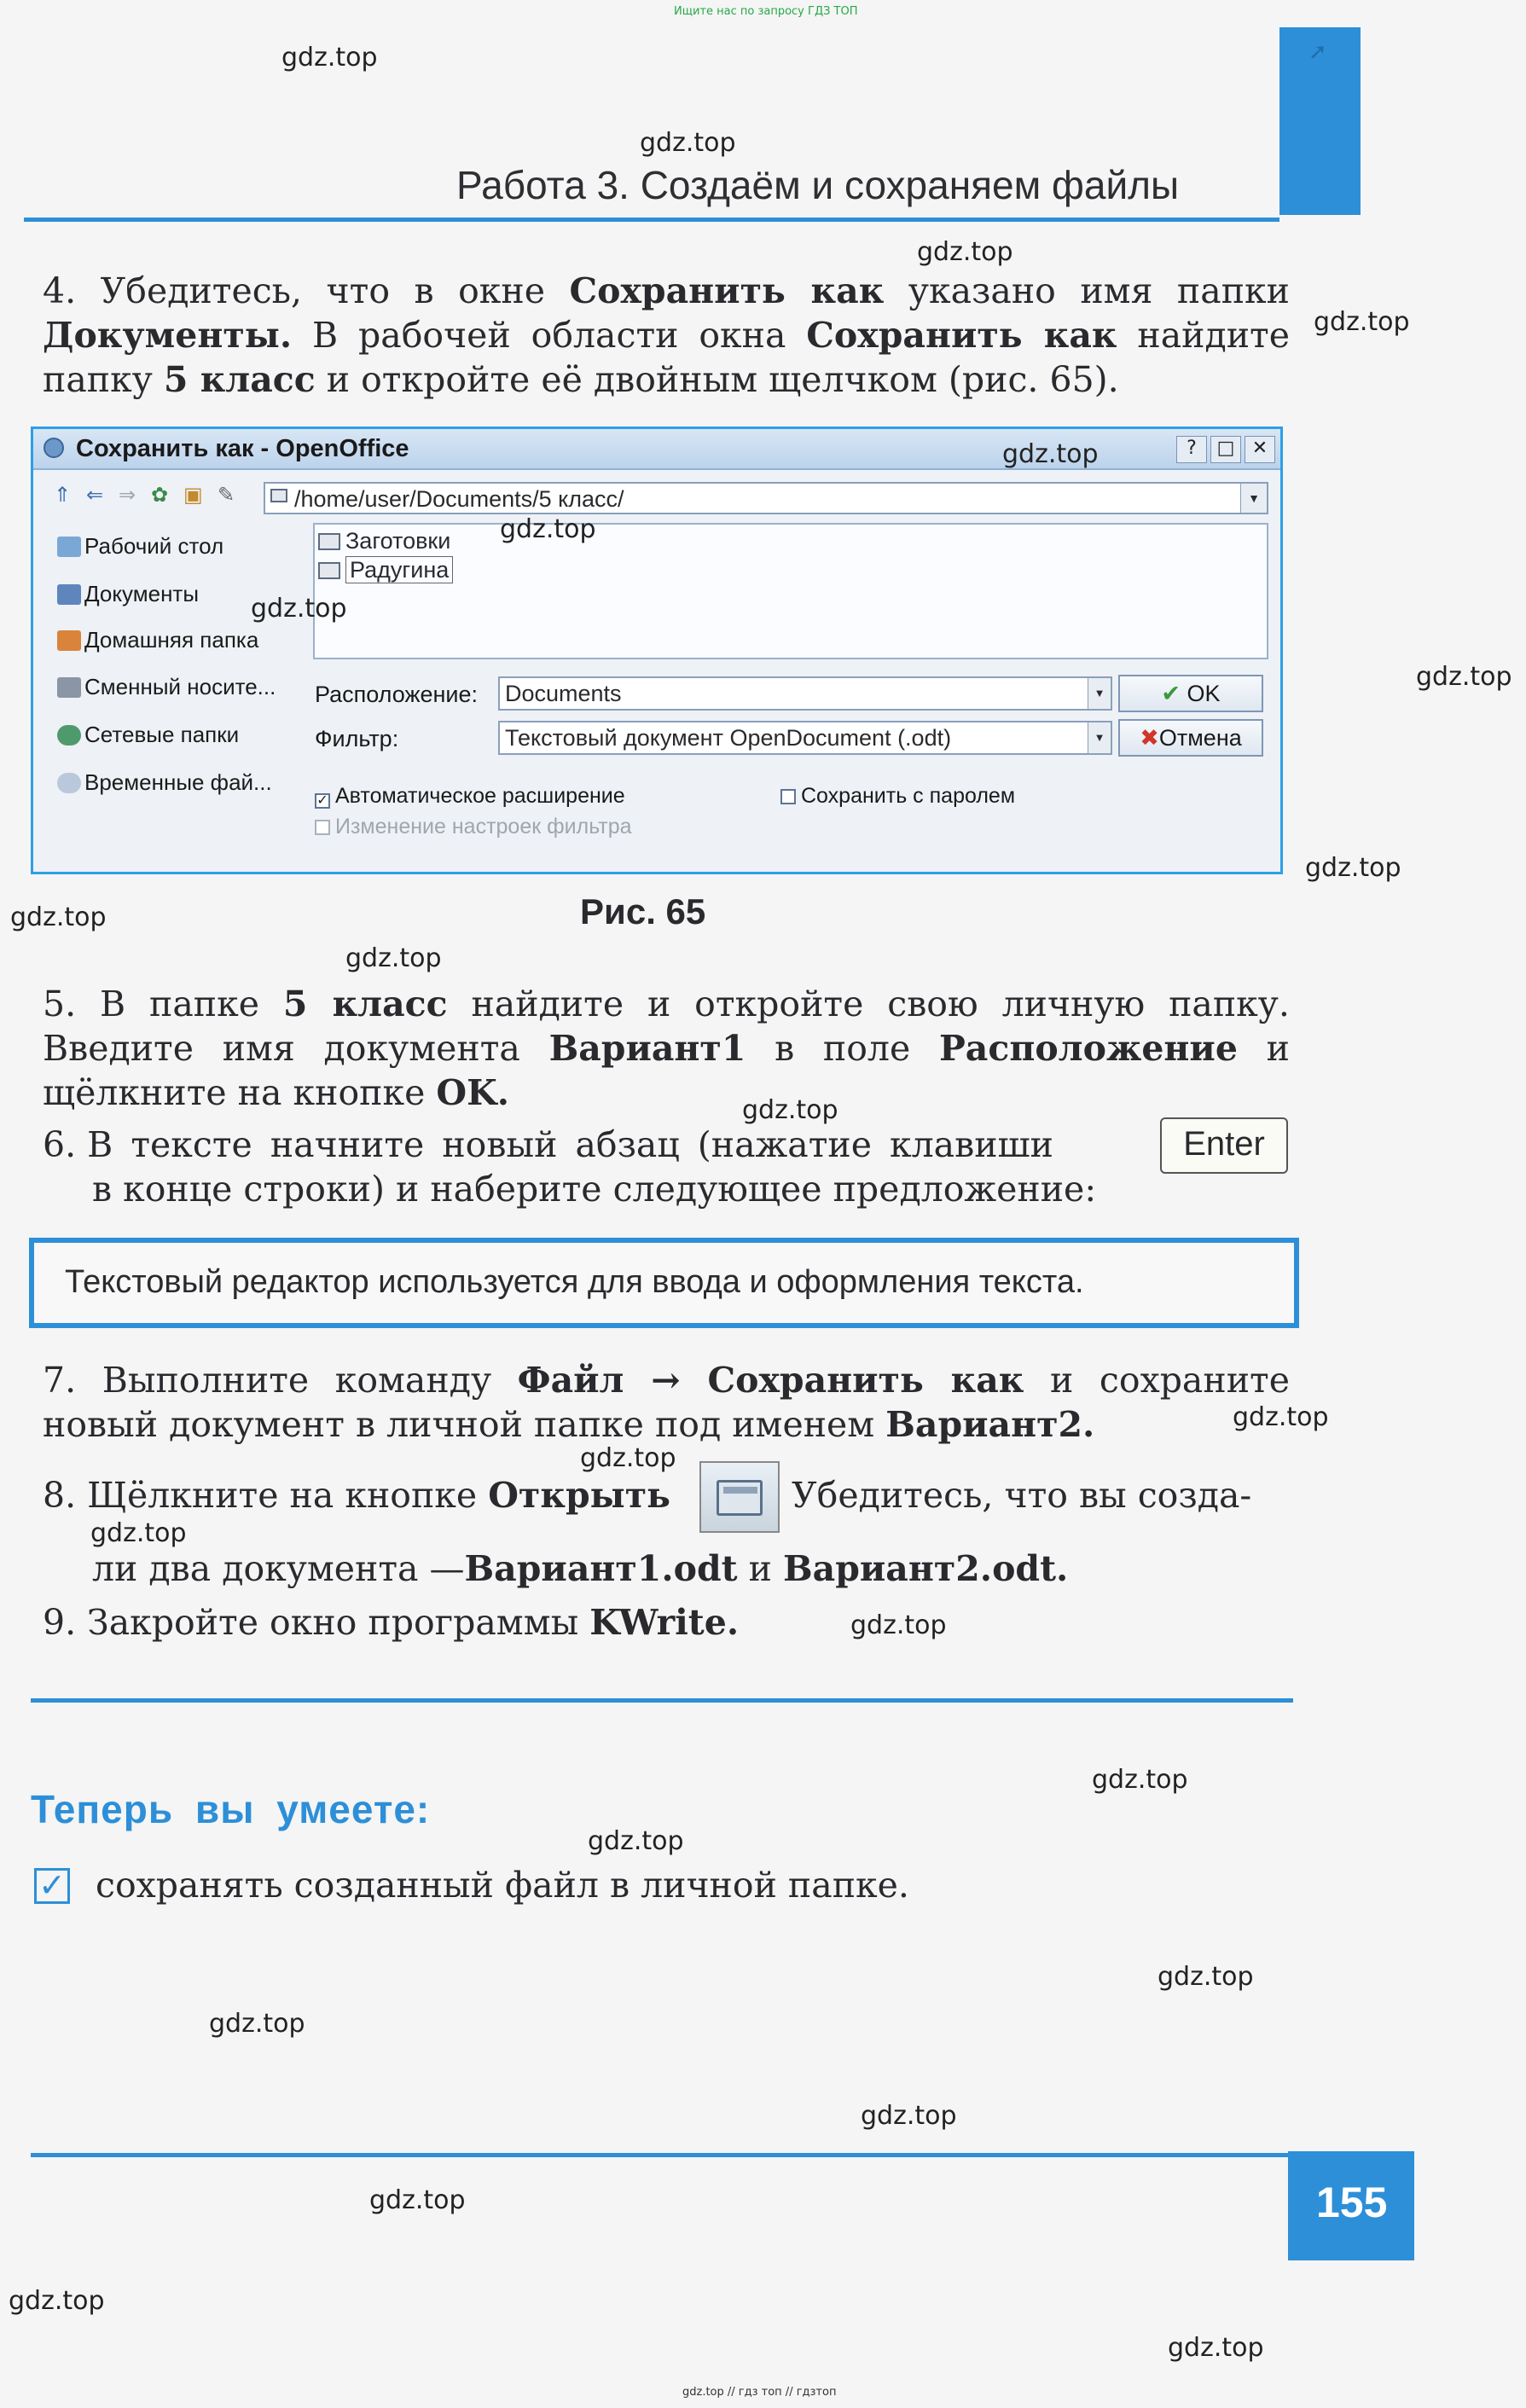 Image resolution: width=1526 pixels, height=2408 pixels. Describe the element at coordinates (69, 735) in the screenshot. I see `network-icon` at that location.